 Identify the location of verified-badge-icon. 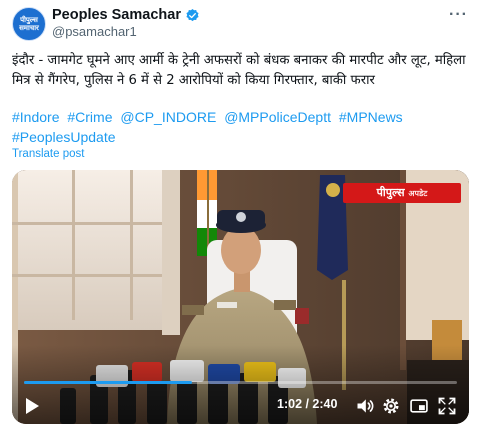
(192, 14).